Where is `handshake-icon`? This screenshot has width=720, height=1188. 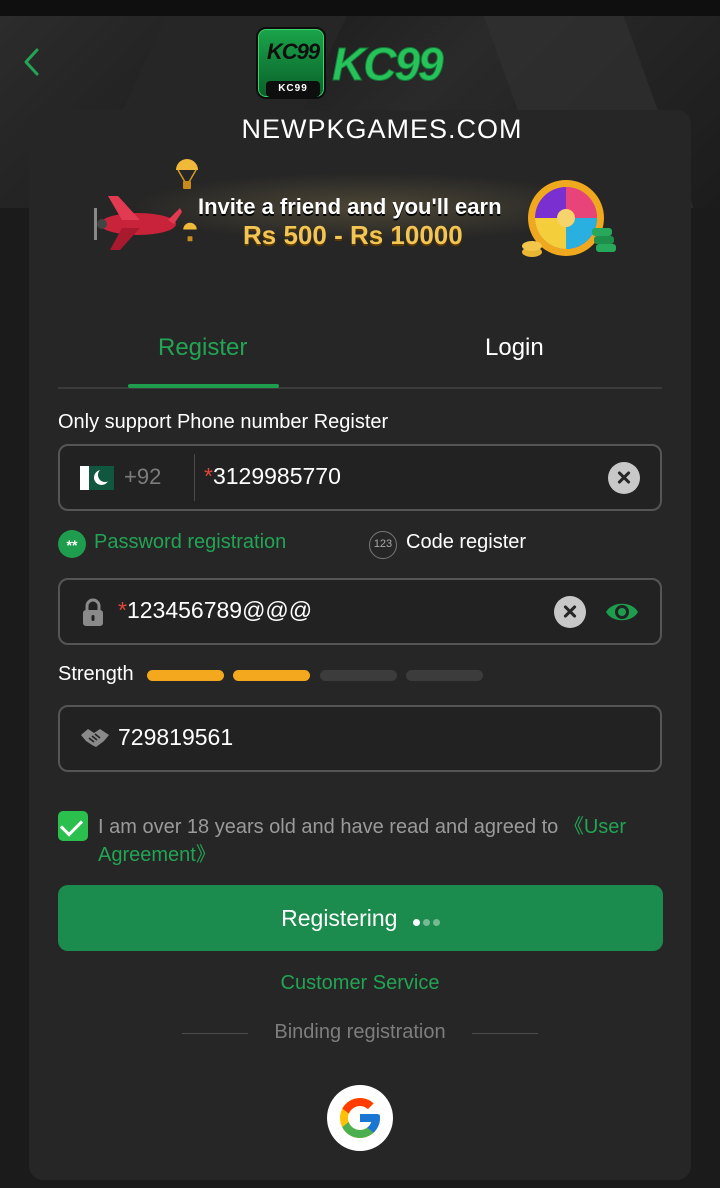
handshake-icon is located at coordinates (95, 738).